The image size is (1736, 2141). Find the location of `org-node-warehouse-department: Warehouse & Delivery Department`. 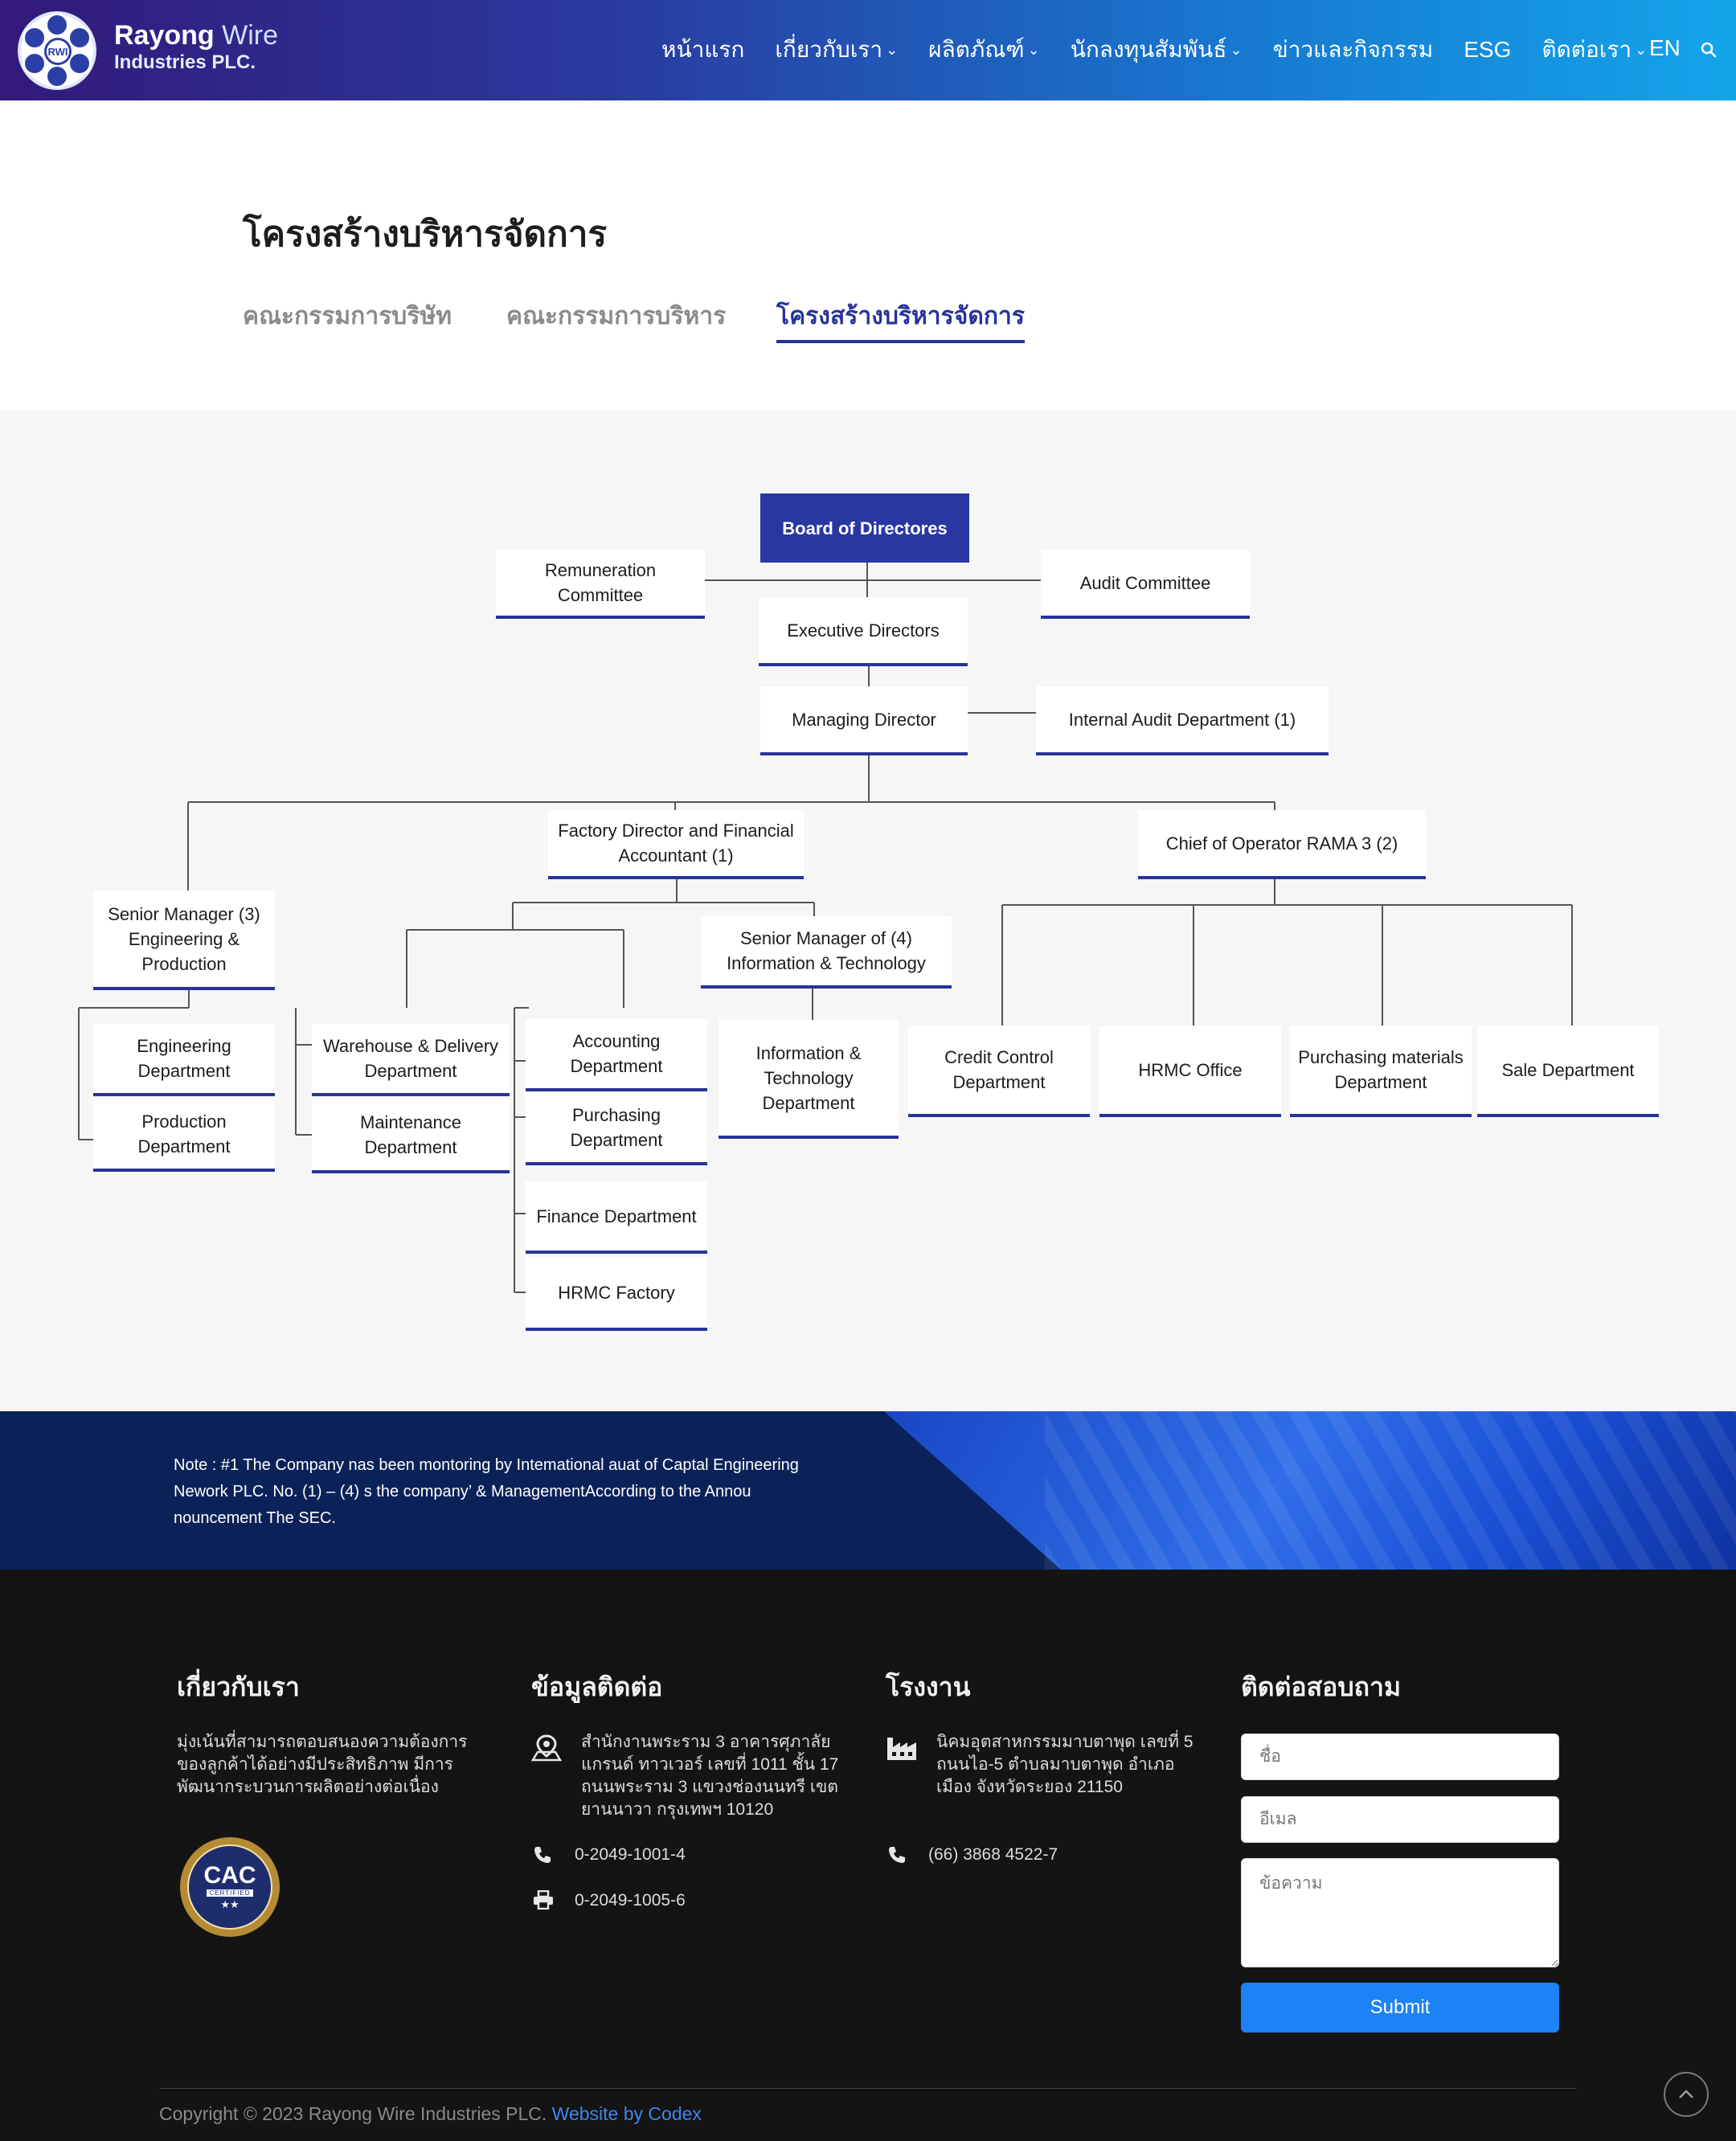

org-node-warehouse-department: Warehouse & Delivery Department is located at coordinates (411, 1060).